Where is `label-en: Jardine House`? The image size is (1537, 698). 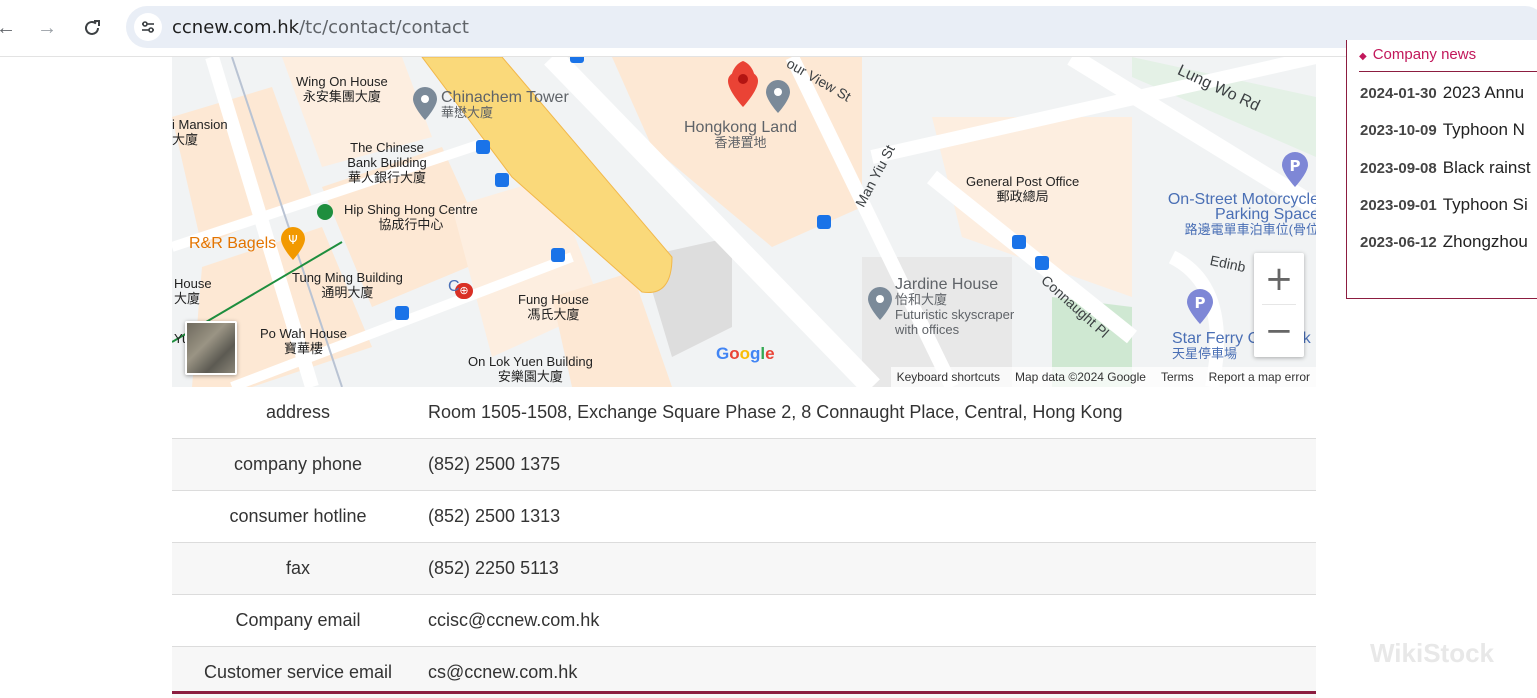 label-en: Jardine House is located at coordinates (947, 284).